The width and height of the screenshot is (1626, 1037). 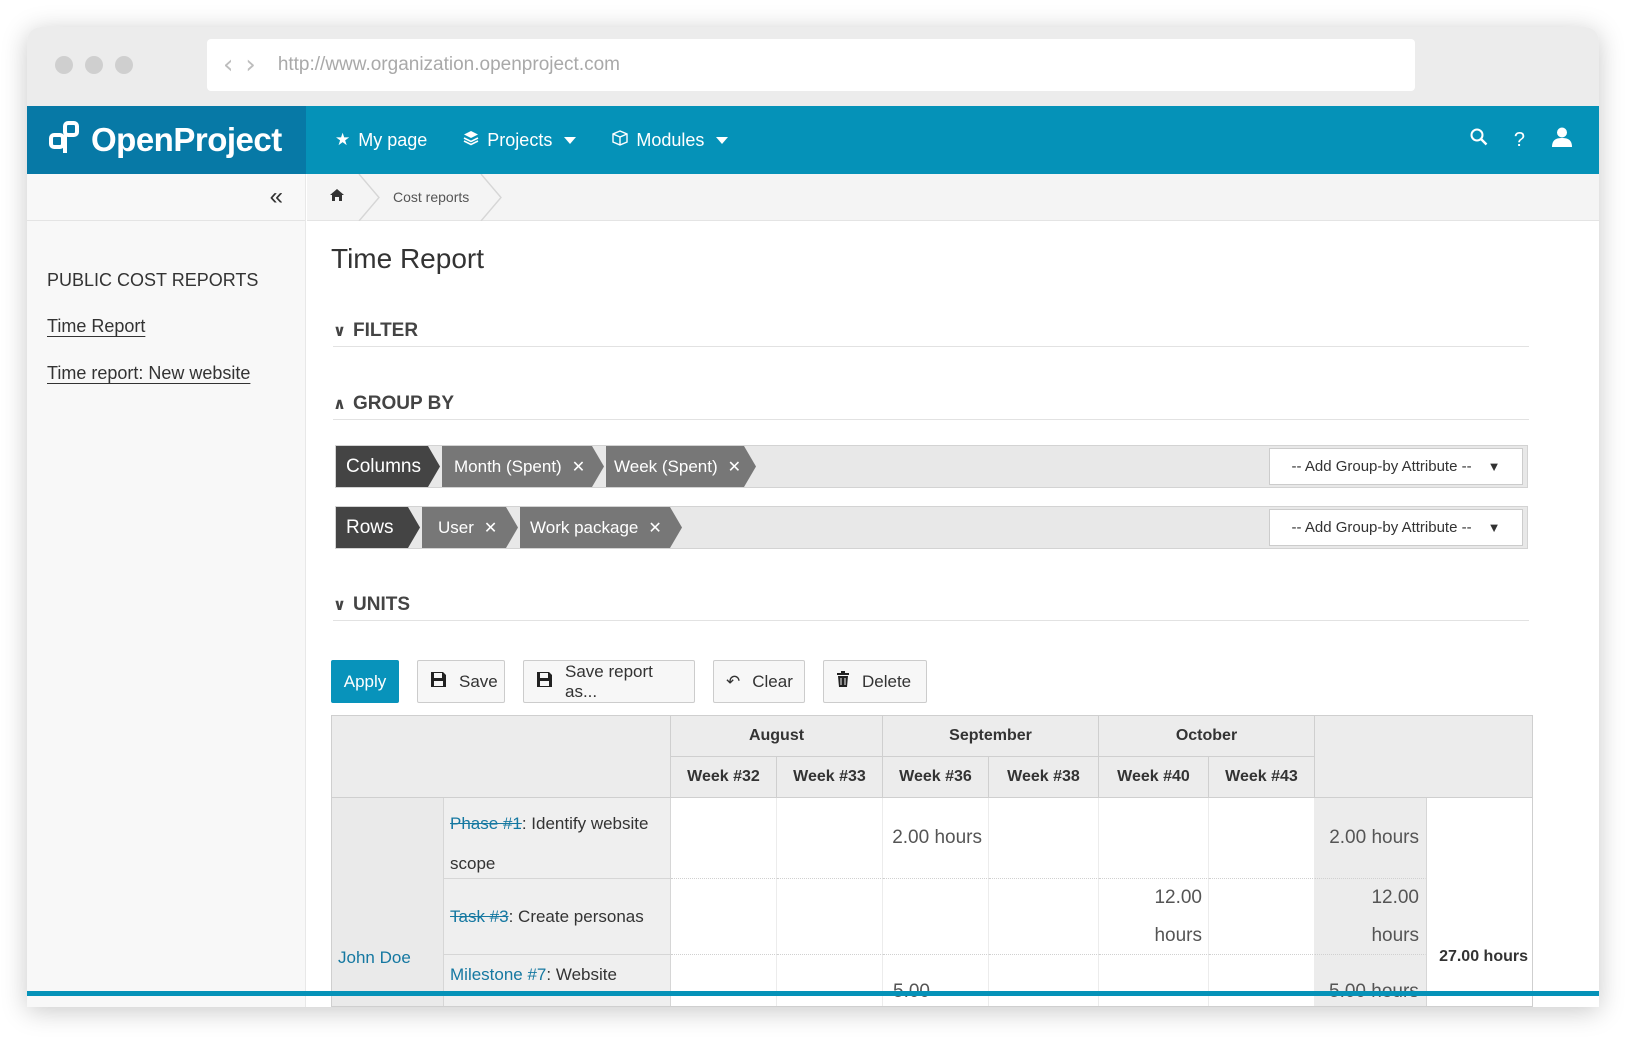 What do you see at coordinates (1154, 917) in the screenshot?
I see `table-cell-hours: 12.00 hours` at bounding box center [1154, 917].